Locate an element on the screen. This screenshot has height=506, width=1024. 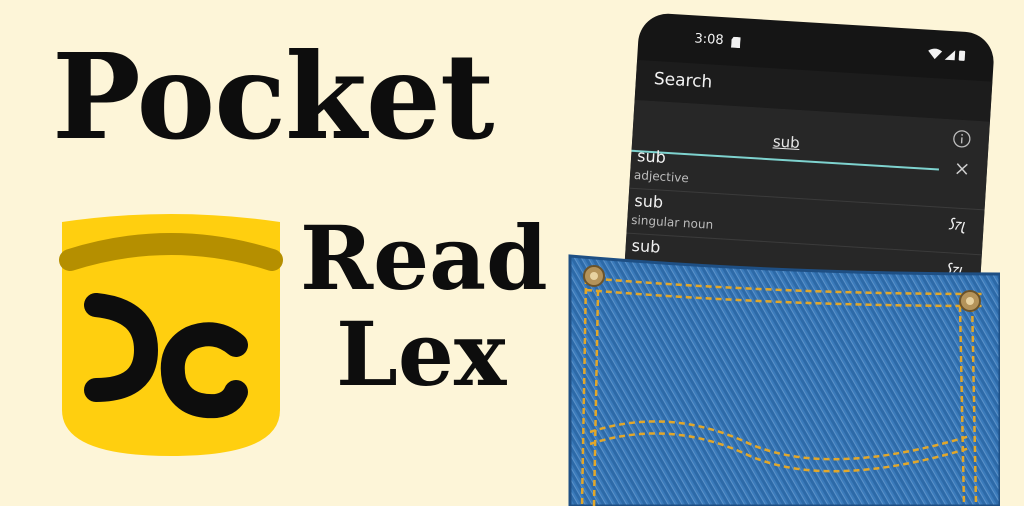
result-part-of-speech: singular noun is located at coordinates (672, 222).